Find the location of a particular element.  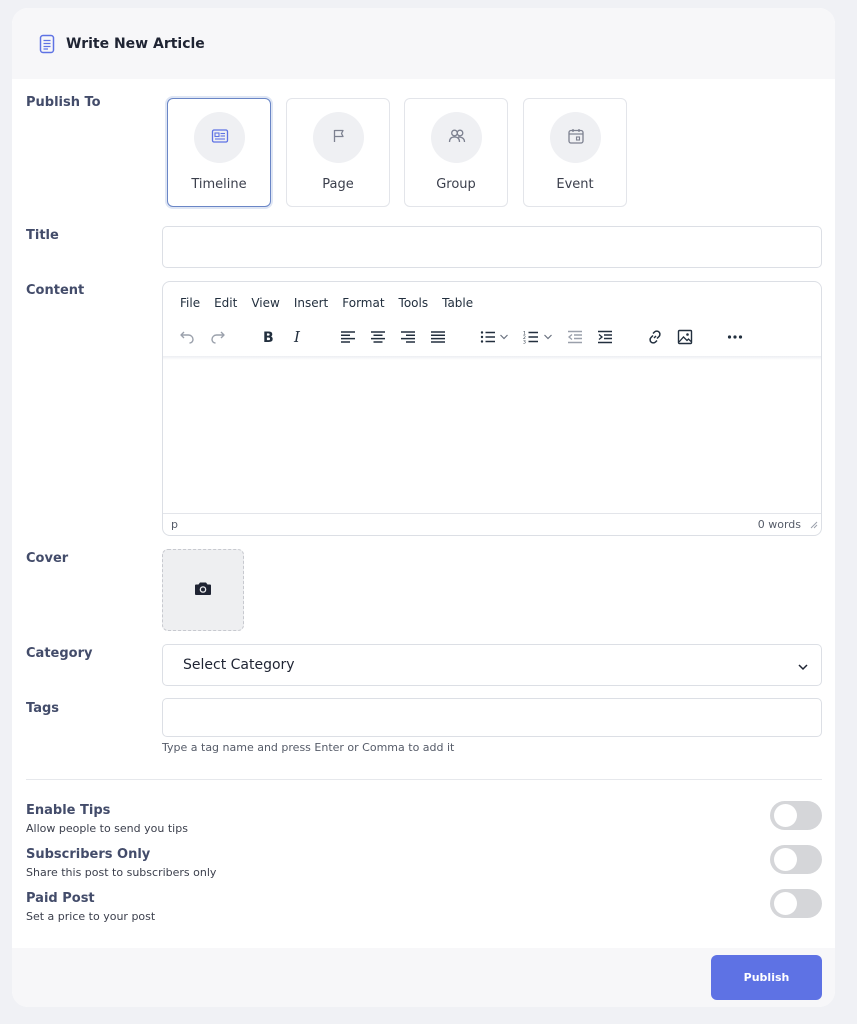

flag-icon is located at coordinates (339, 138).